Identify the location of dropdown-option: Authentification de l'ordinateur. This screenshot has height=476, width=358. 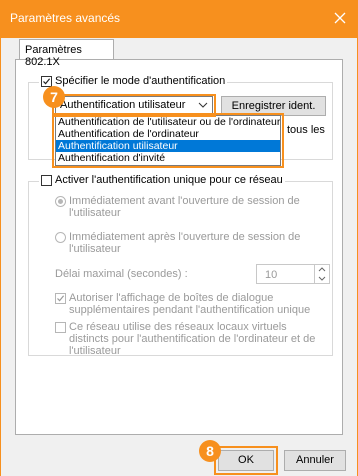
(168, 134).